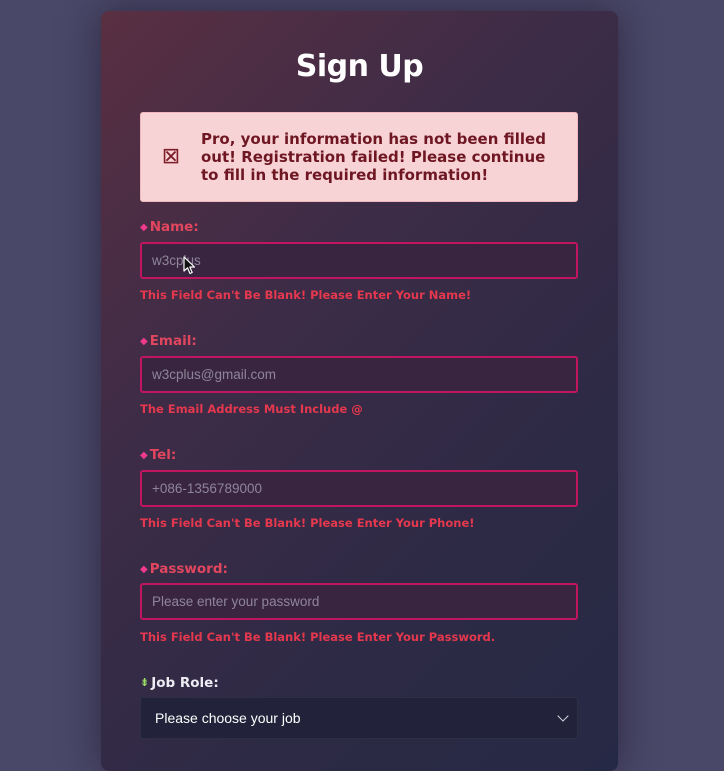 The image size is (724, 771). What do you see at coordinates (163, 455) in the screenshot?
I see `tel-label-text: Tel:` at bounding box center [163, 455].